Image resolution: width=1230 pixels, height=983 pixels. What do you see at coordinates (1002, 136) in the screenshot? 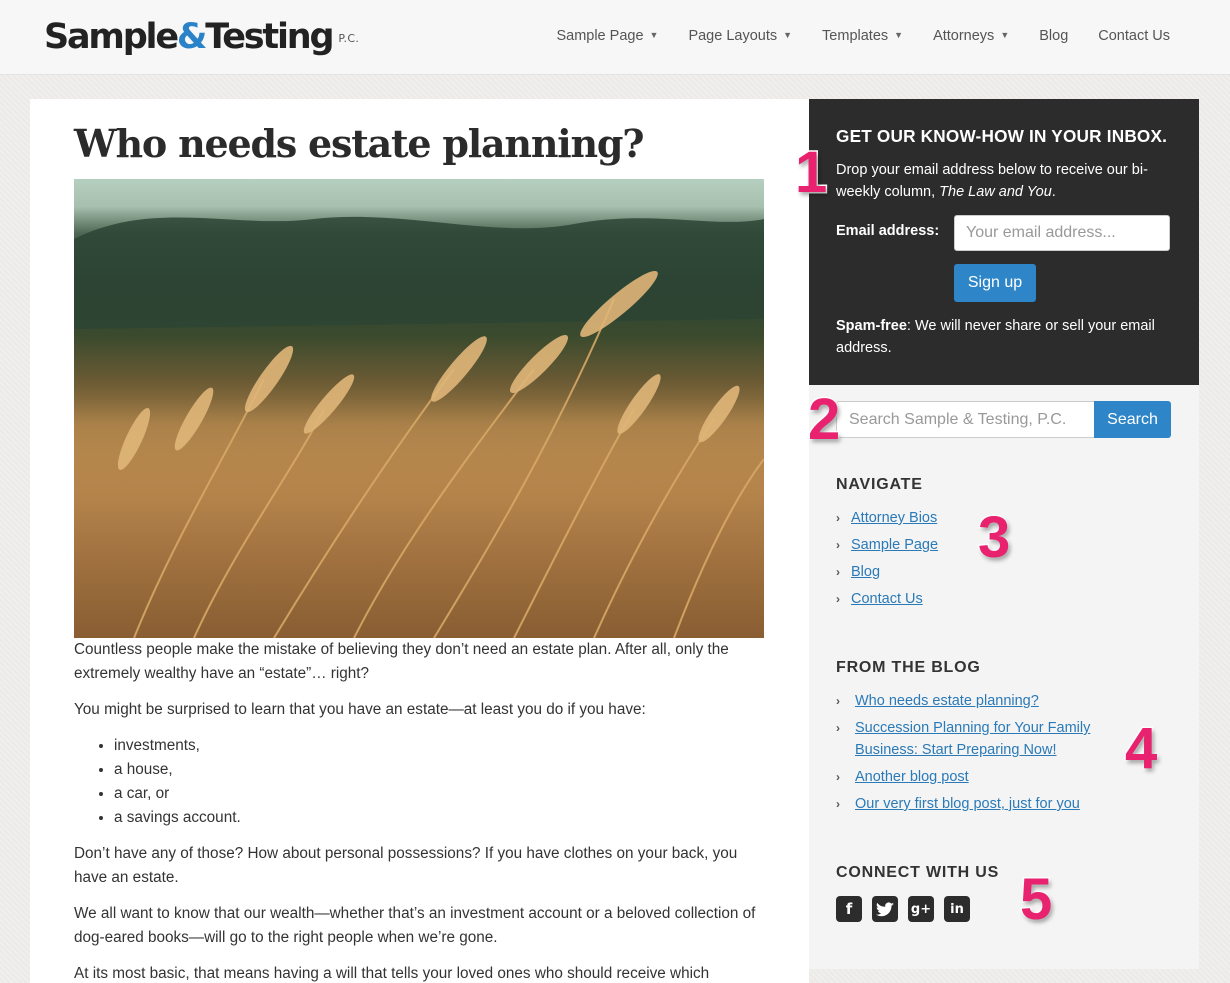
I see `signup-heading: GET OUR KNOW-HOW IN YOUR INBOX.` at bounding box center [1002, 136].